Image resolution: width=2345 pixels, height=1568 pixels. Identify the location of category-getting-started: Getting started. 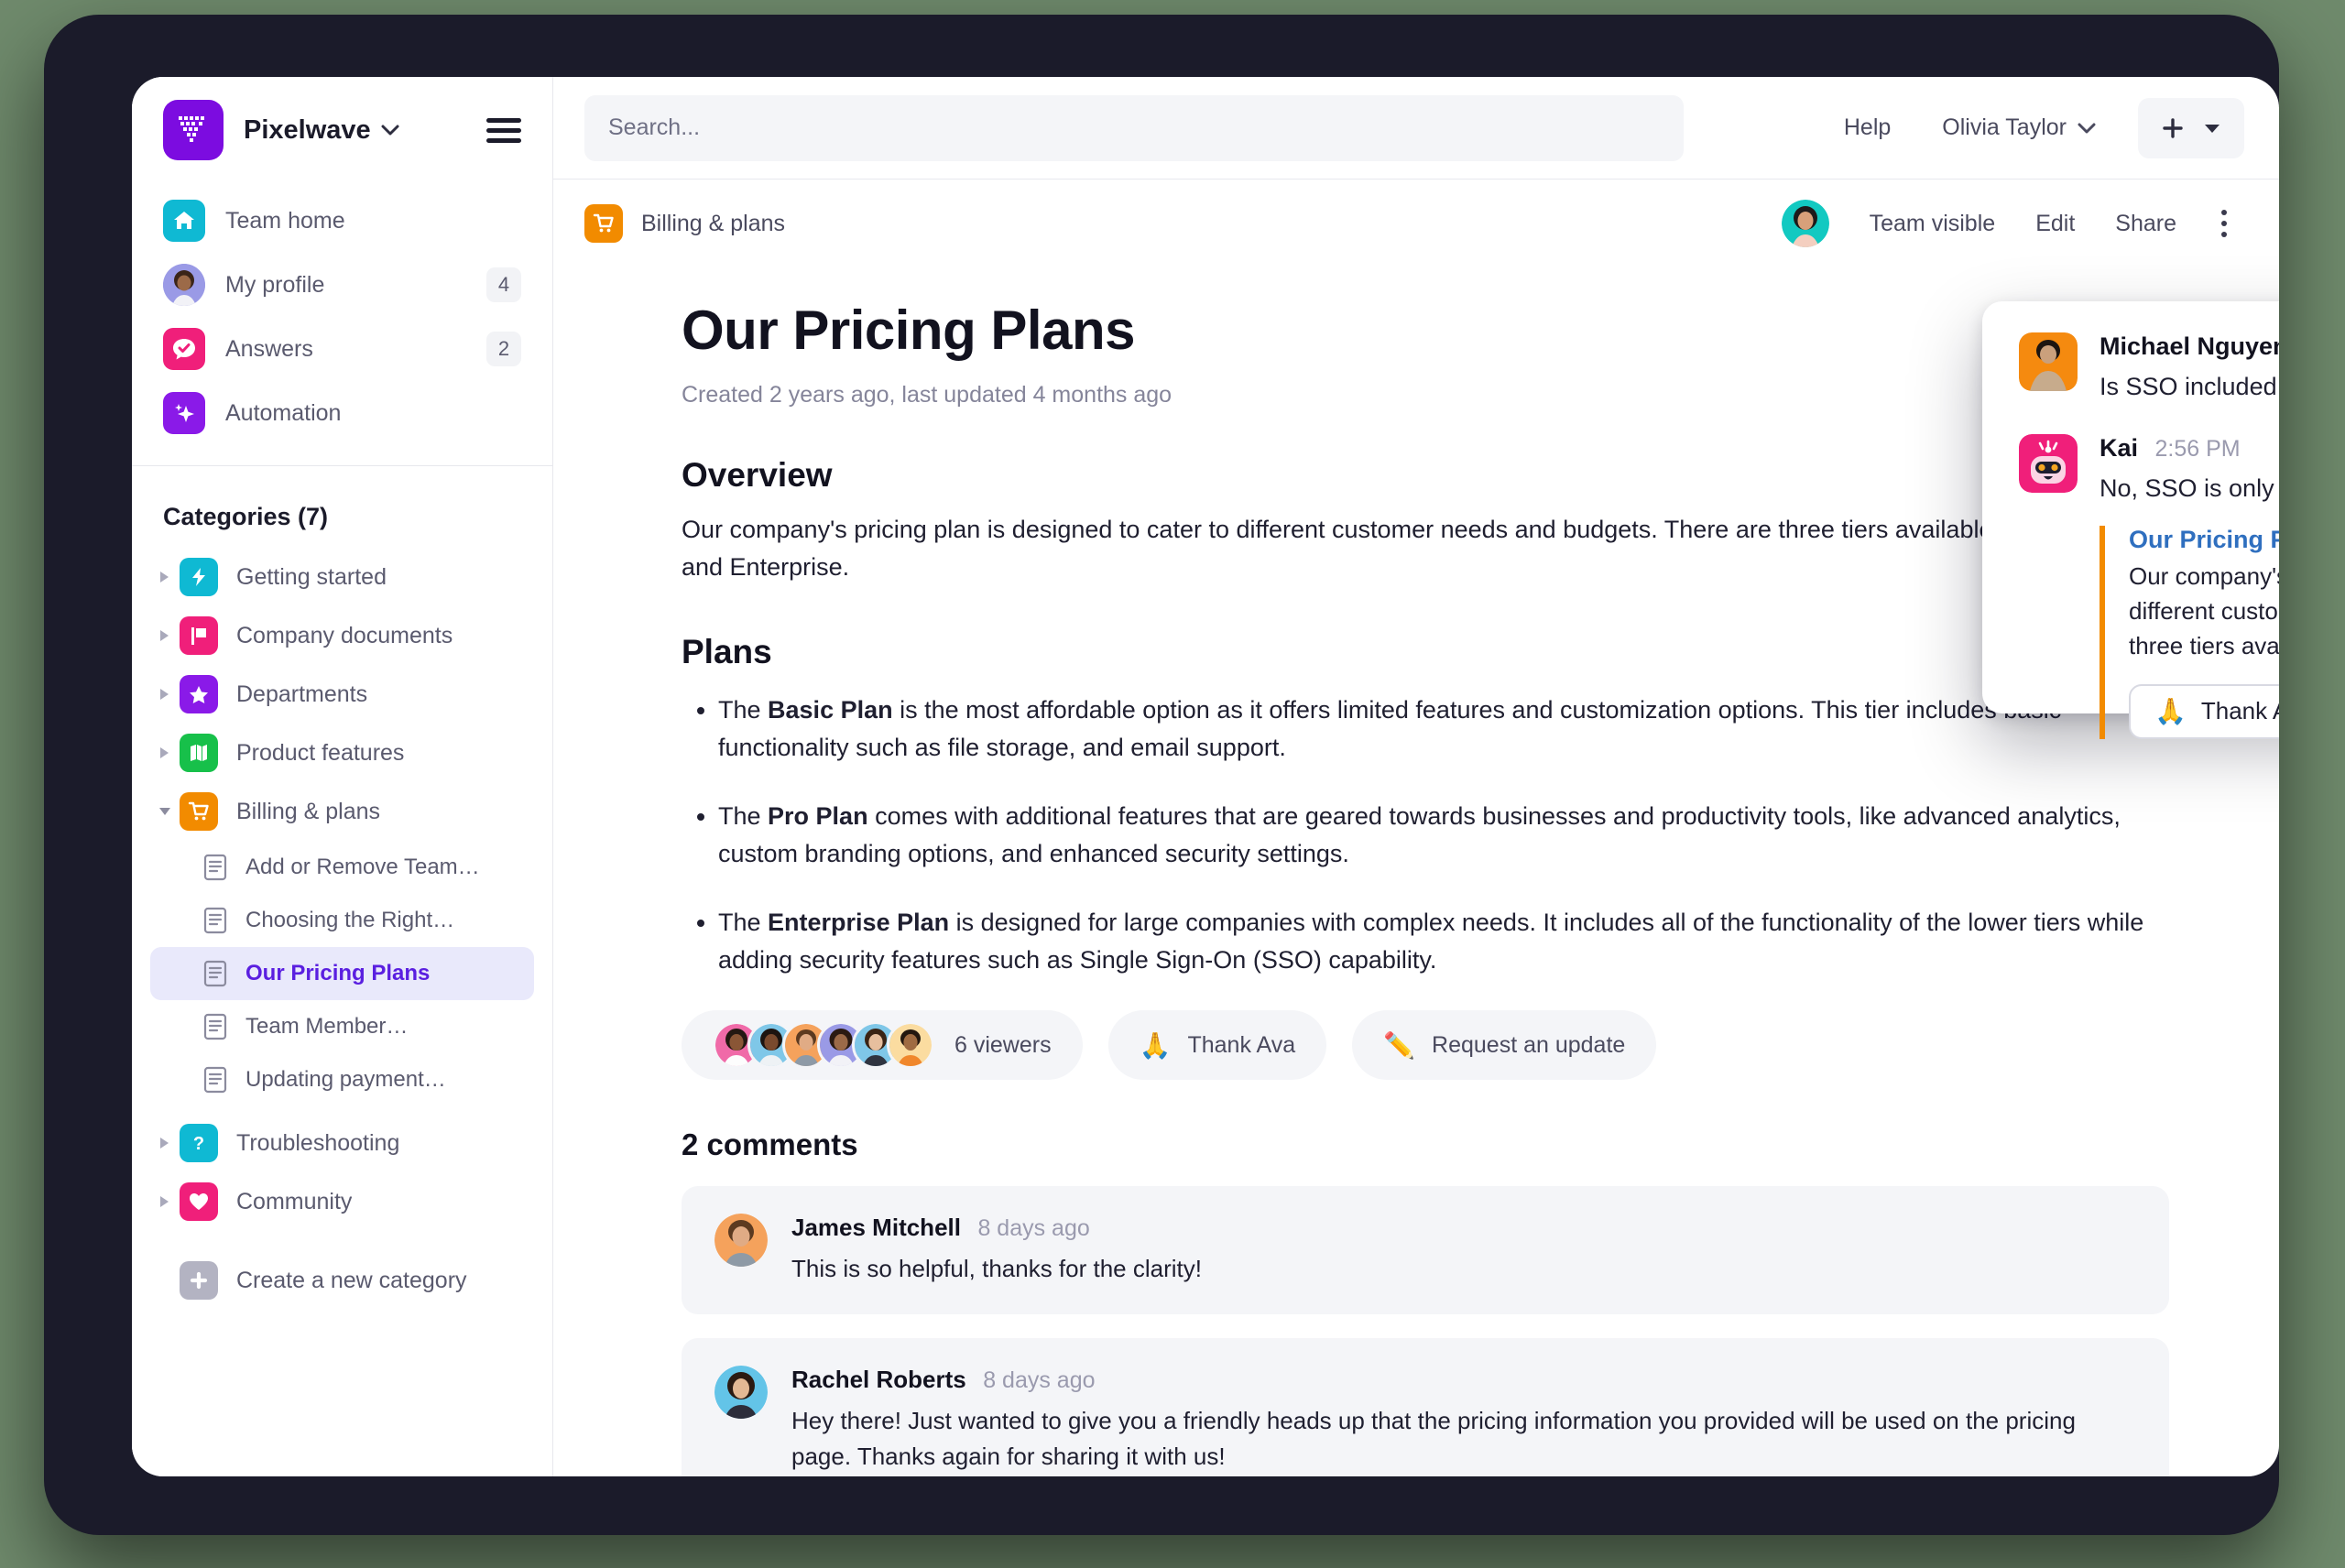
(342, 577).